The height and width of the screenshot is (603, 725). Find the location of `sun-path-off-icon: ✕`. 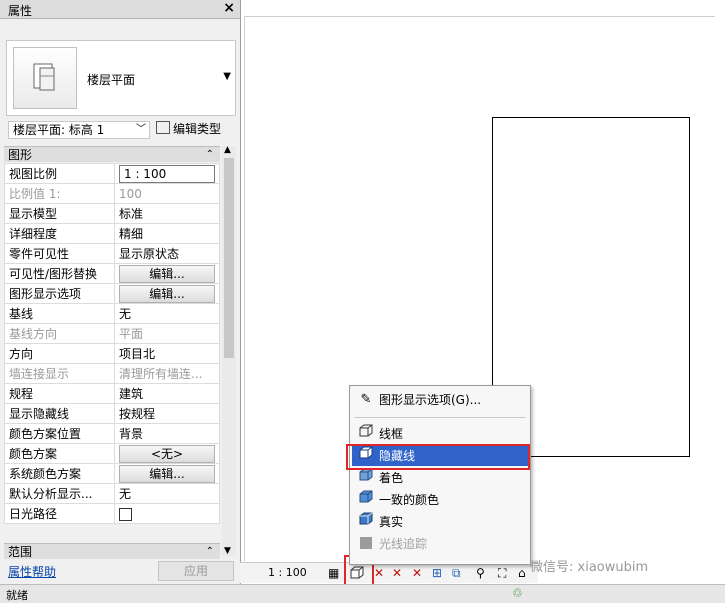

sun-path-off-icon: ✕ is located at coordinates (379, 573).